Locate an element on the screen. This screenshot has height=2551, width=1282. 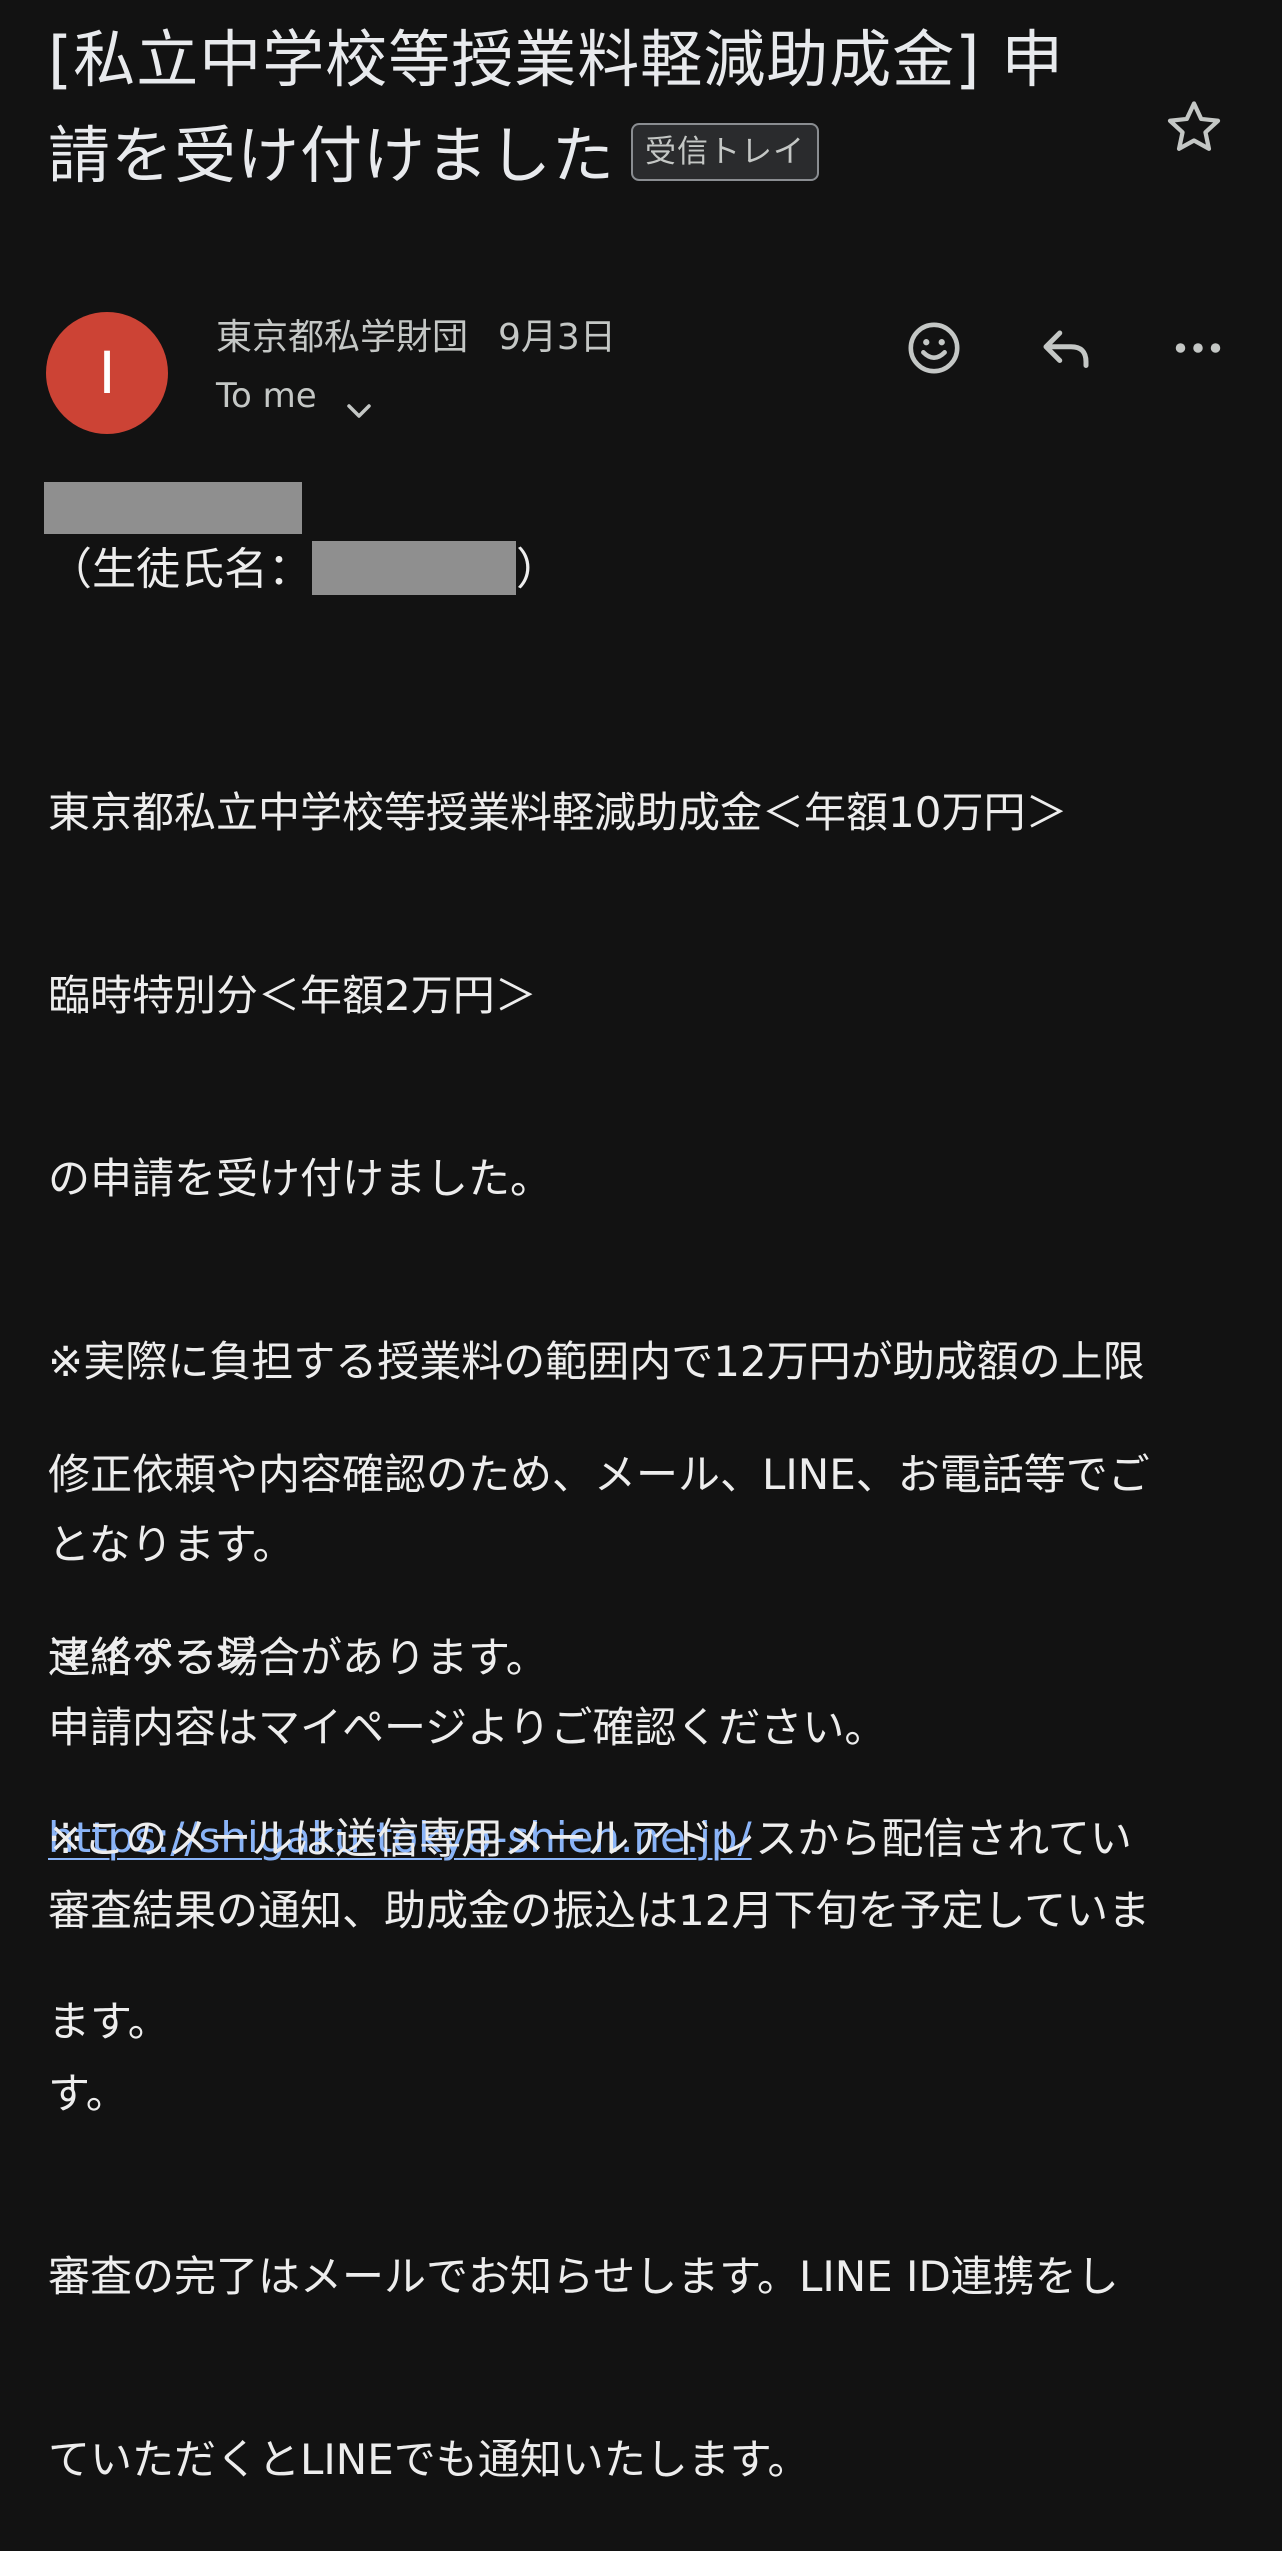
more-horizontal-icon is located at coordinates (1198, 348).